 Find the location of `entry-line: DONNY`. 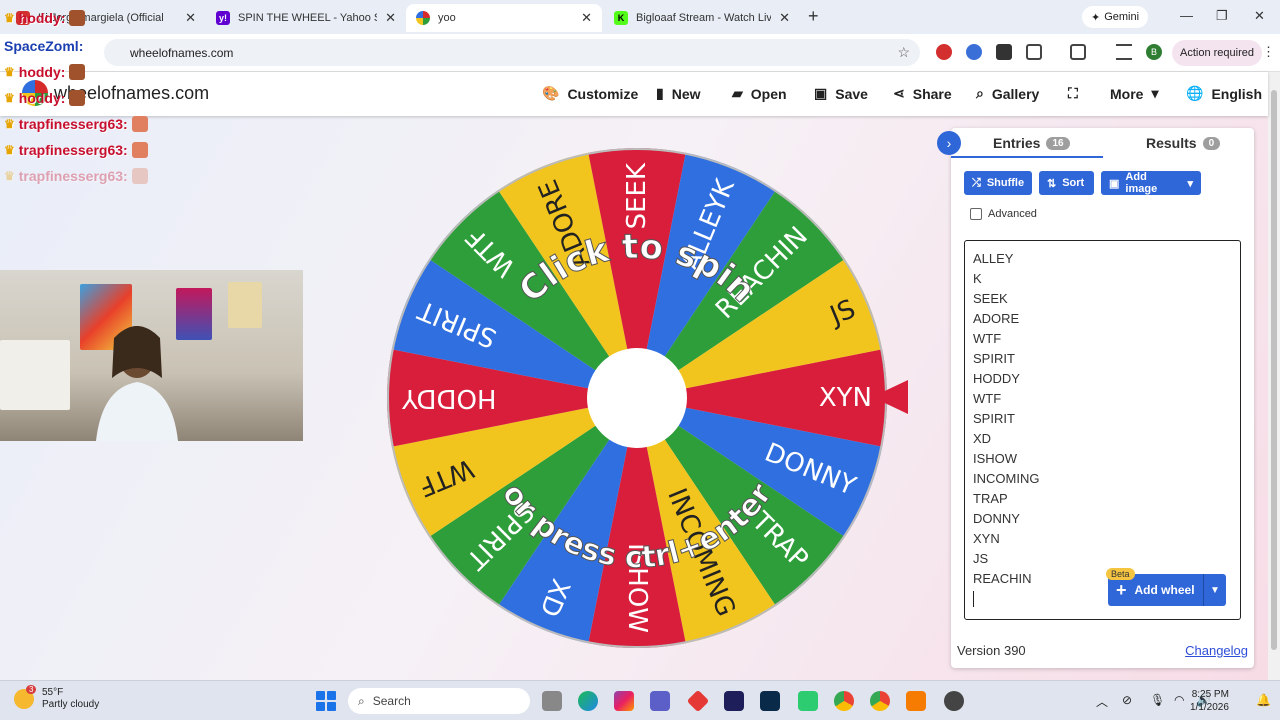

entry-line: DONNY is located at coordinates (1102, 519).